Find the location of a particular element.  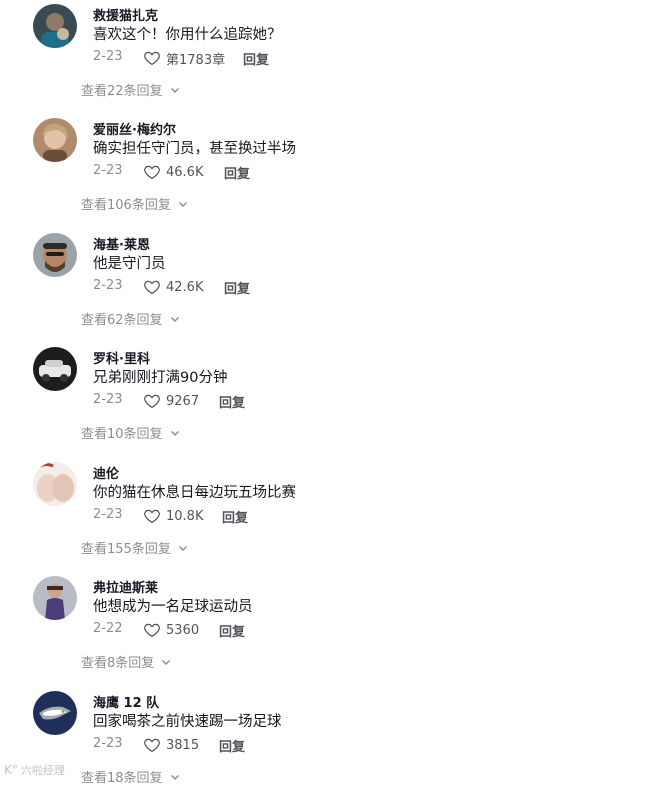

comment-item: 迪伦 你的猫在休息日每边玩五场比赛 2-23 10.8K 回复 查看155条回复 is located at coordinates (329, 515).